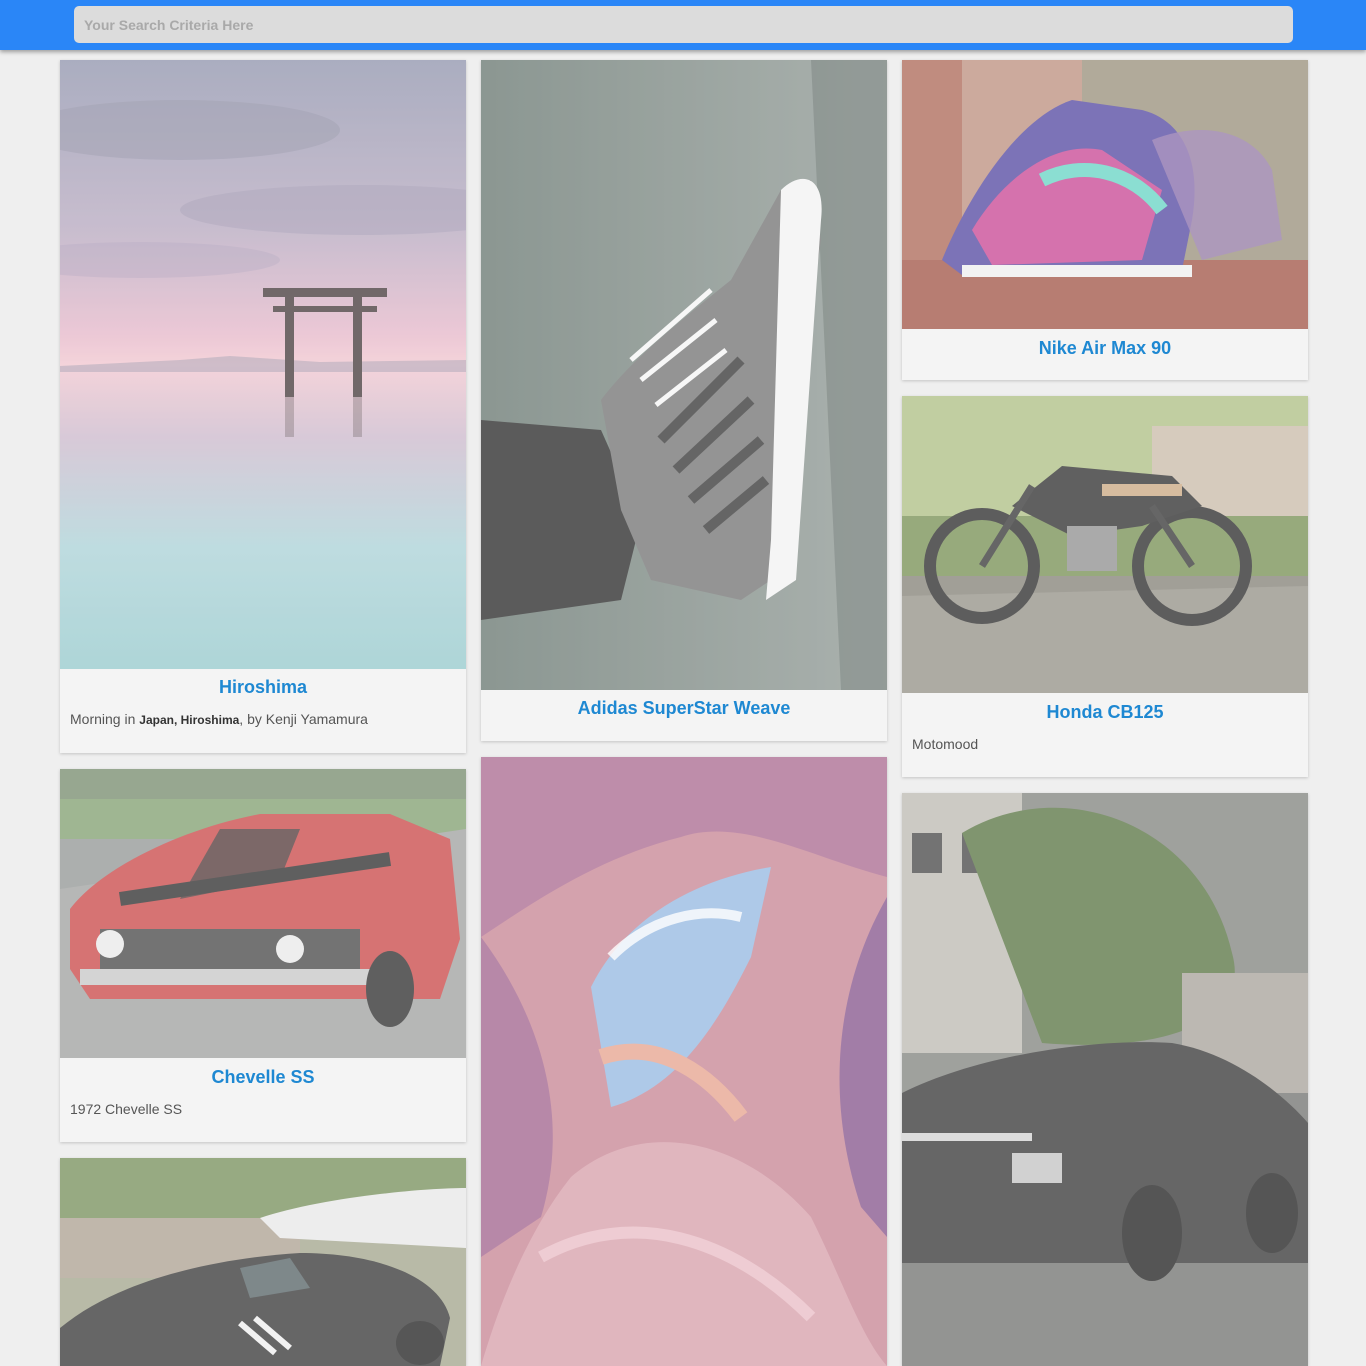 Image resolution: width=1366 pixels, height=1366 pixels. What do you see at coordinates (263, 913) in the screenshot?
I see `photo-car-chevelle` at bounding box center [263, 913].